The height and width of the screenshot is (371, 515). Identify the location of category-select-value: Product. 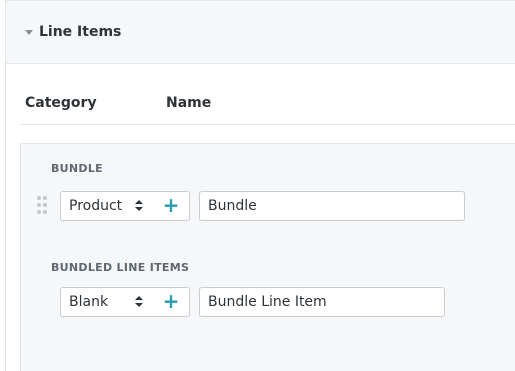
(96, 206).